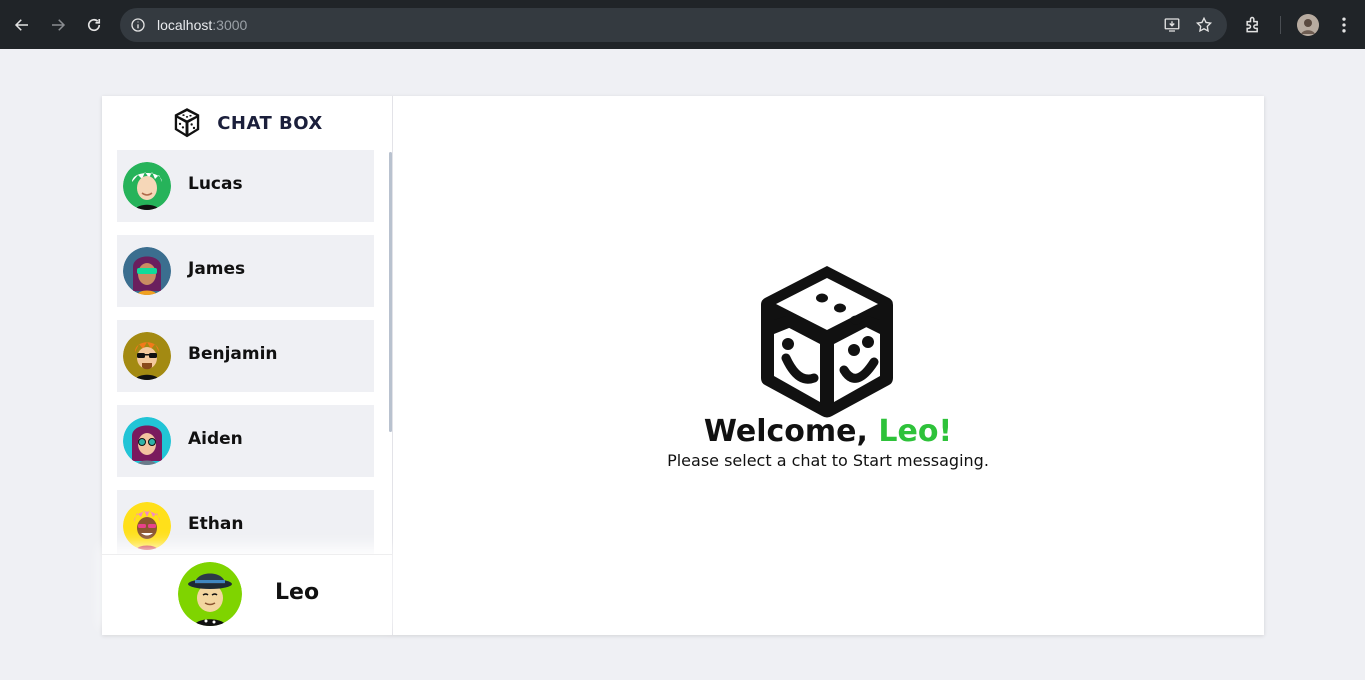 The image size is (1365, 680). I want to click on contact-item-benjamin: Benjamin, so click(245, 356).